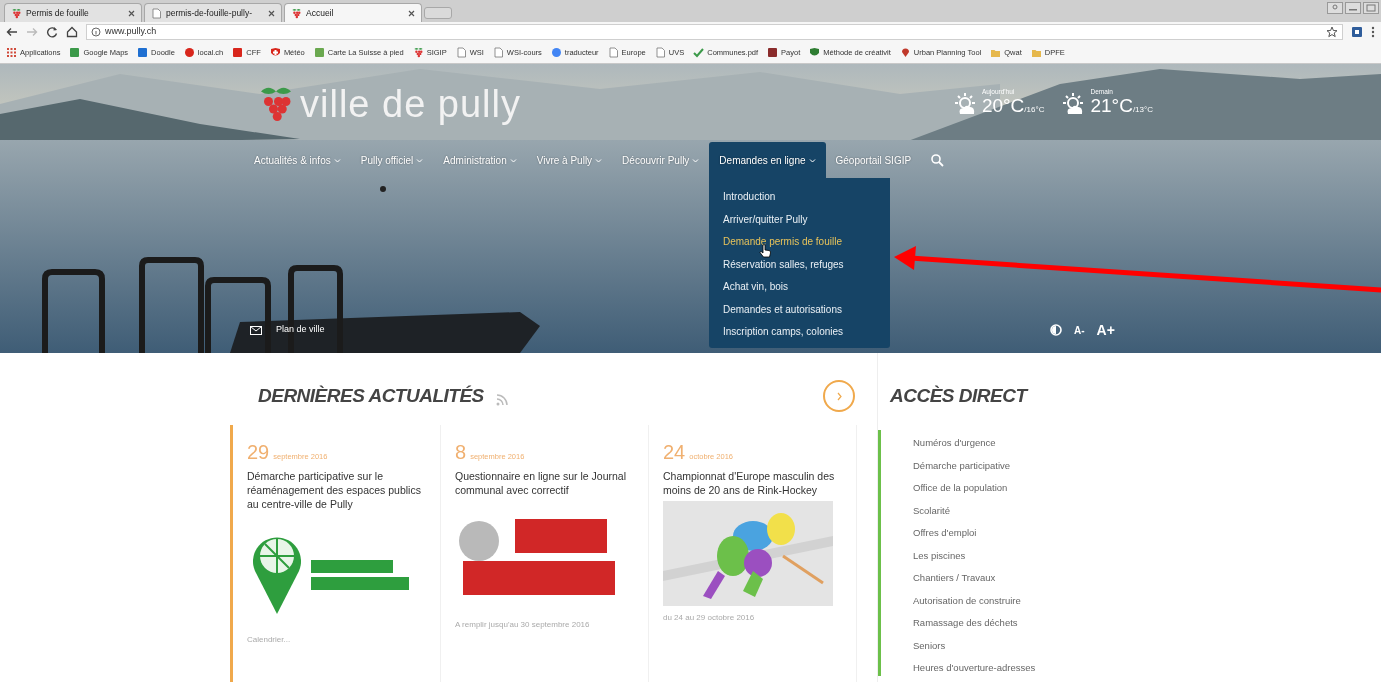  I want to click on menu-item: Inscription camps, colonies, so click(799, 332).